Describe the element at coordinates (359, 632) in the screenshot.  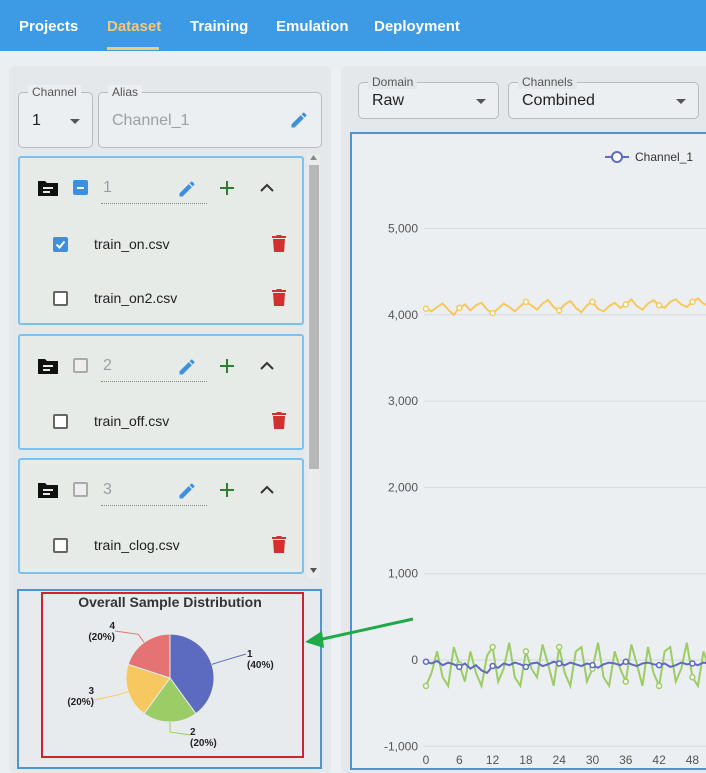
I see `annotation-arrow` at that location.